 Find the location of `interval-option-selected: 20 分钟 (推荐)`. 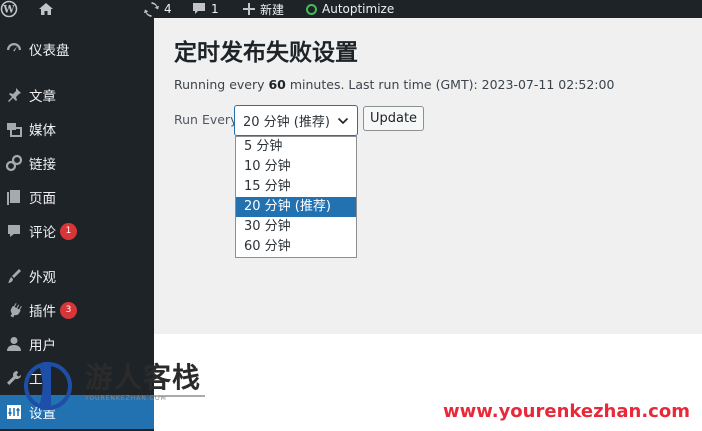

interval-option-selected: 20 分钟 (推荐) is located at coordinates (296, 207).